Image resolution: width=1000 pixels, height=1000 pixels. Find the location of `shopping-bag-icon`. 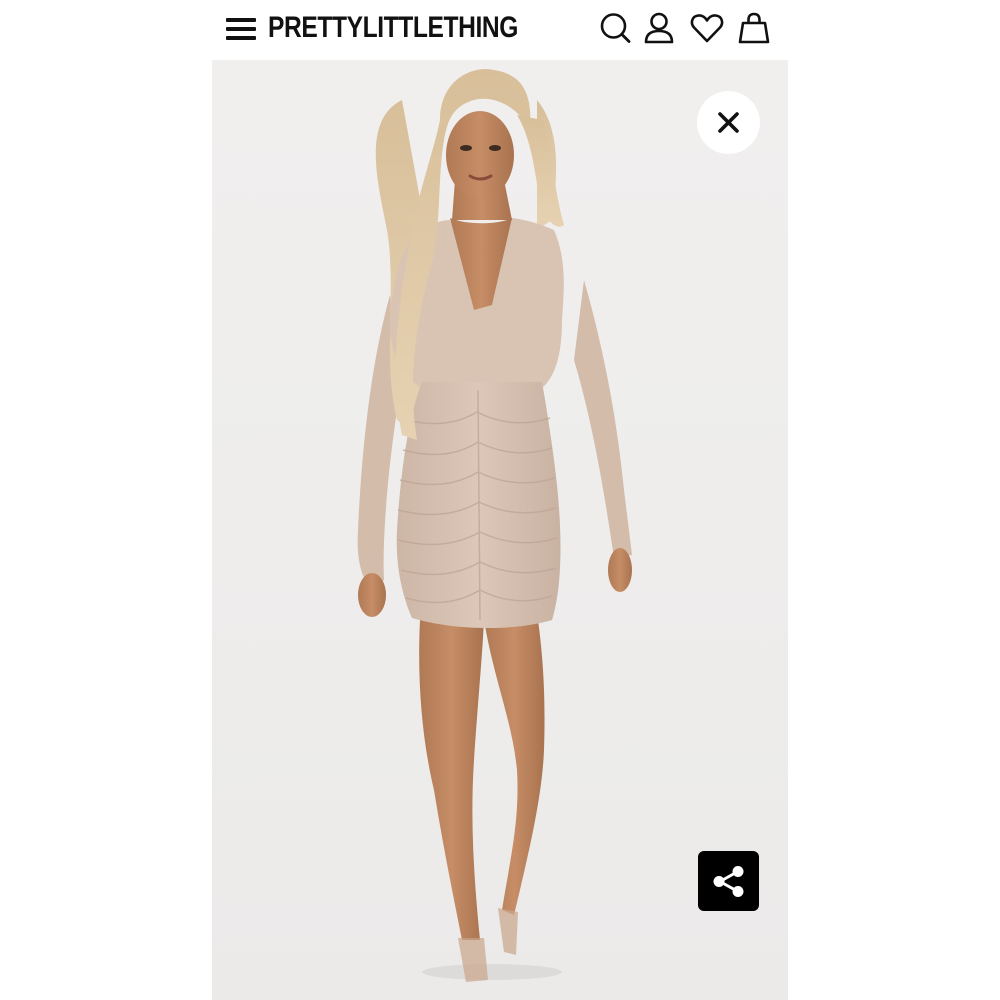

shopping-bag-icon is located at coordinates (754, 28).